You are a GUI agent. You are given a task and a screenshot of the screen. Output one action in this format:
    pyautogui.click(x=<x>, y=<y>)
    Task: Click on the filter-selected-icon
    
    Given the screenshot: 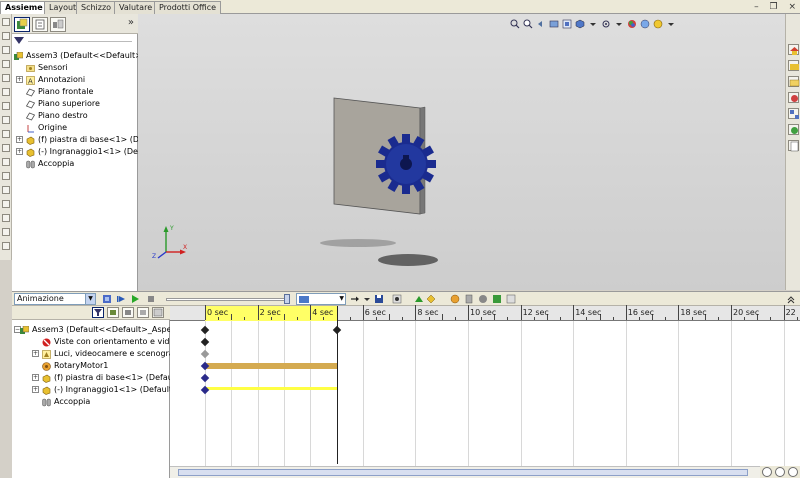 What is the action you would take?
    pyautogui.click(x=128, y=312)
    